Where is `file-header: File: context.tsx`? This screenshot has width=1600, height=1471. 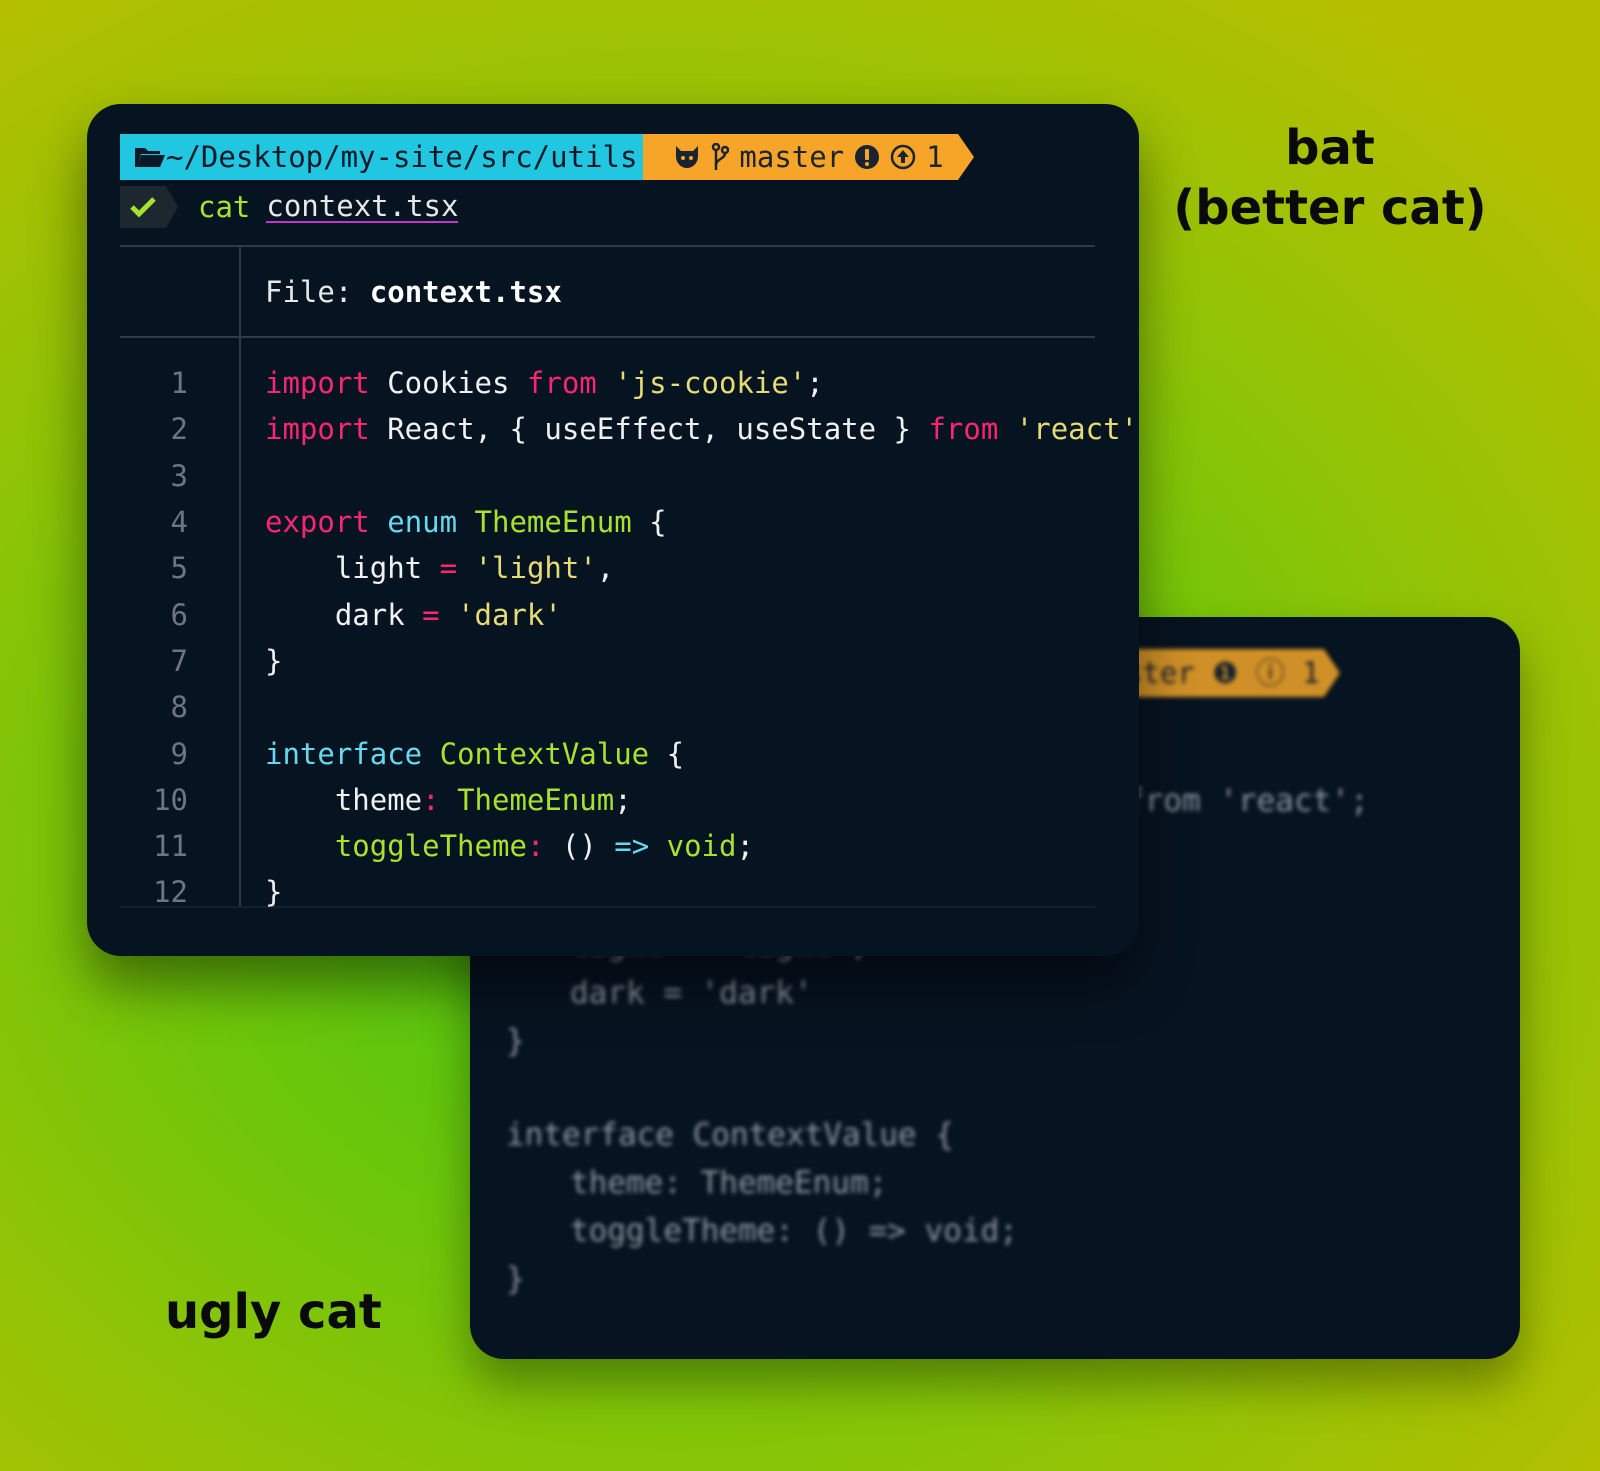 file-header: File: context.tsx is located at coordinates (413, 292).